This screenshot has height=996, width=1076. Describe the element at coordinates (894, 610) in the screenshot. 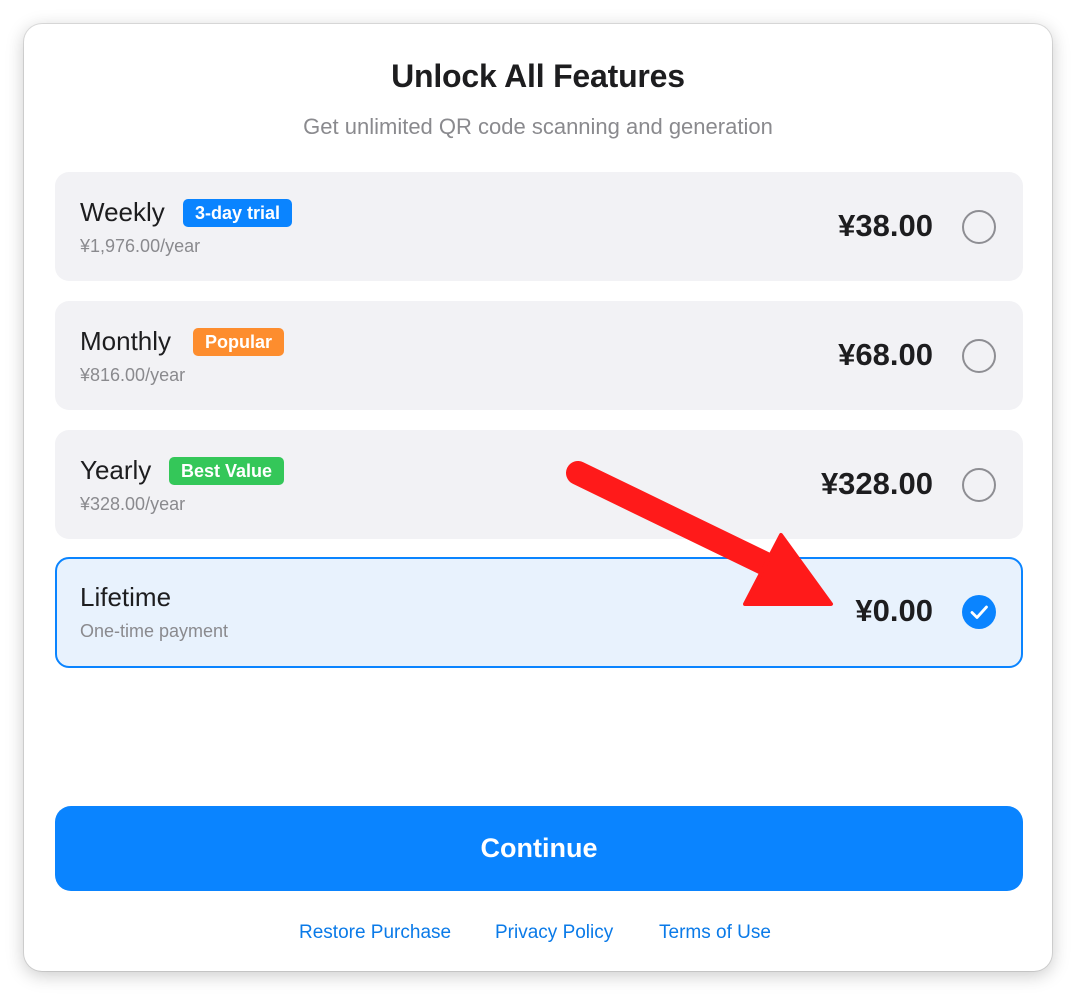

I see `plan-price: ¥0.00` at that location.